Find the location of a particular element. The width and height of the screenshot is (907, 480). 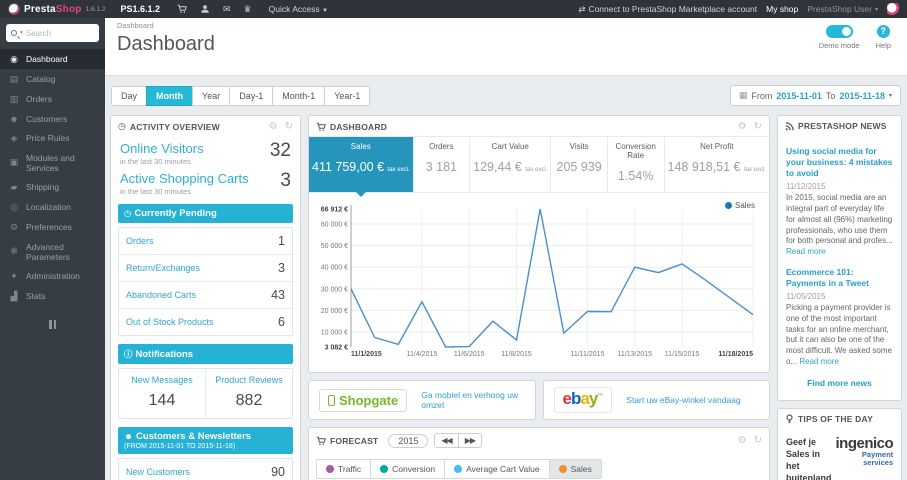

ebay-banner: ebay™ Start uw eBay-winkel vandaag is located at coordinates (656, 400).